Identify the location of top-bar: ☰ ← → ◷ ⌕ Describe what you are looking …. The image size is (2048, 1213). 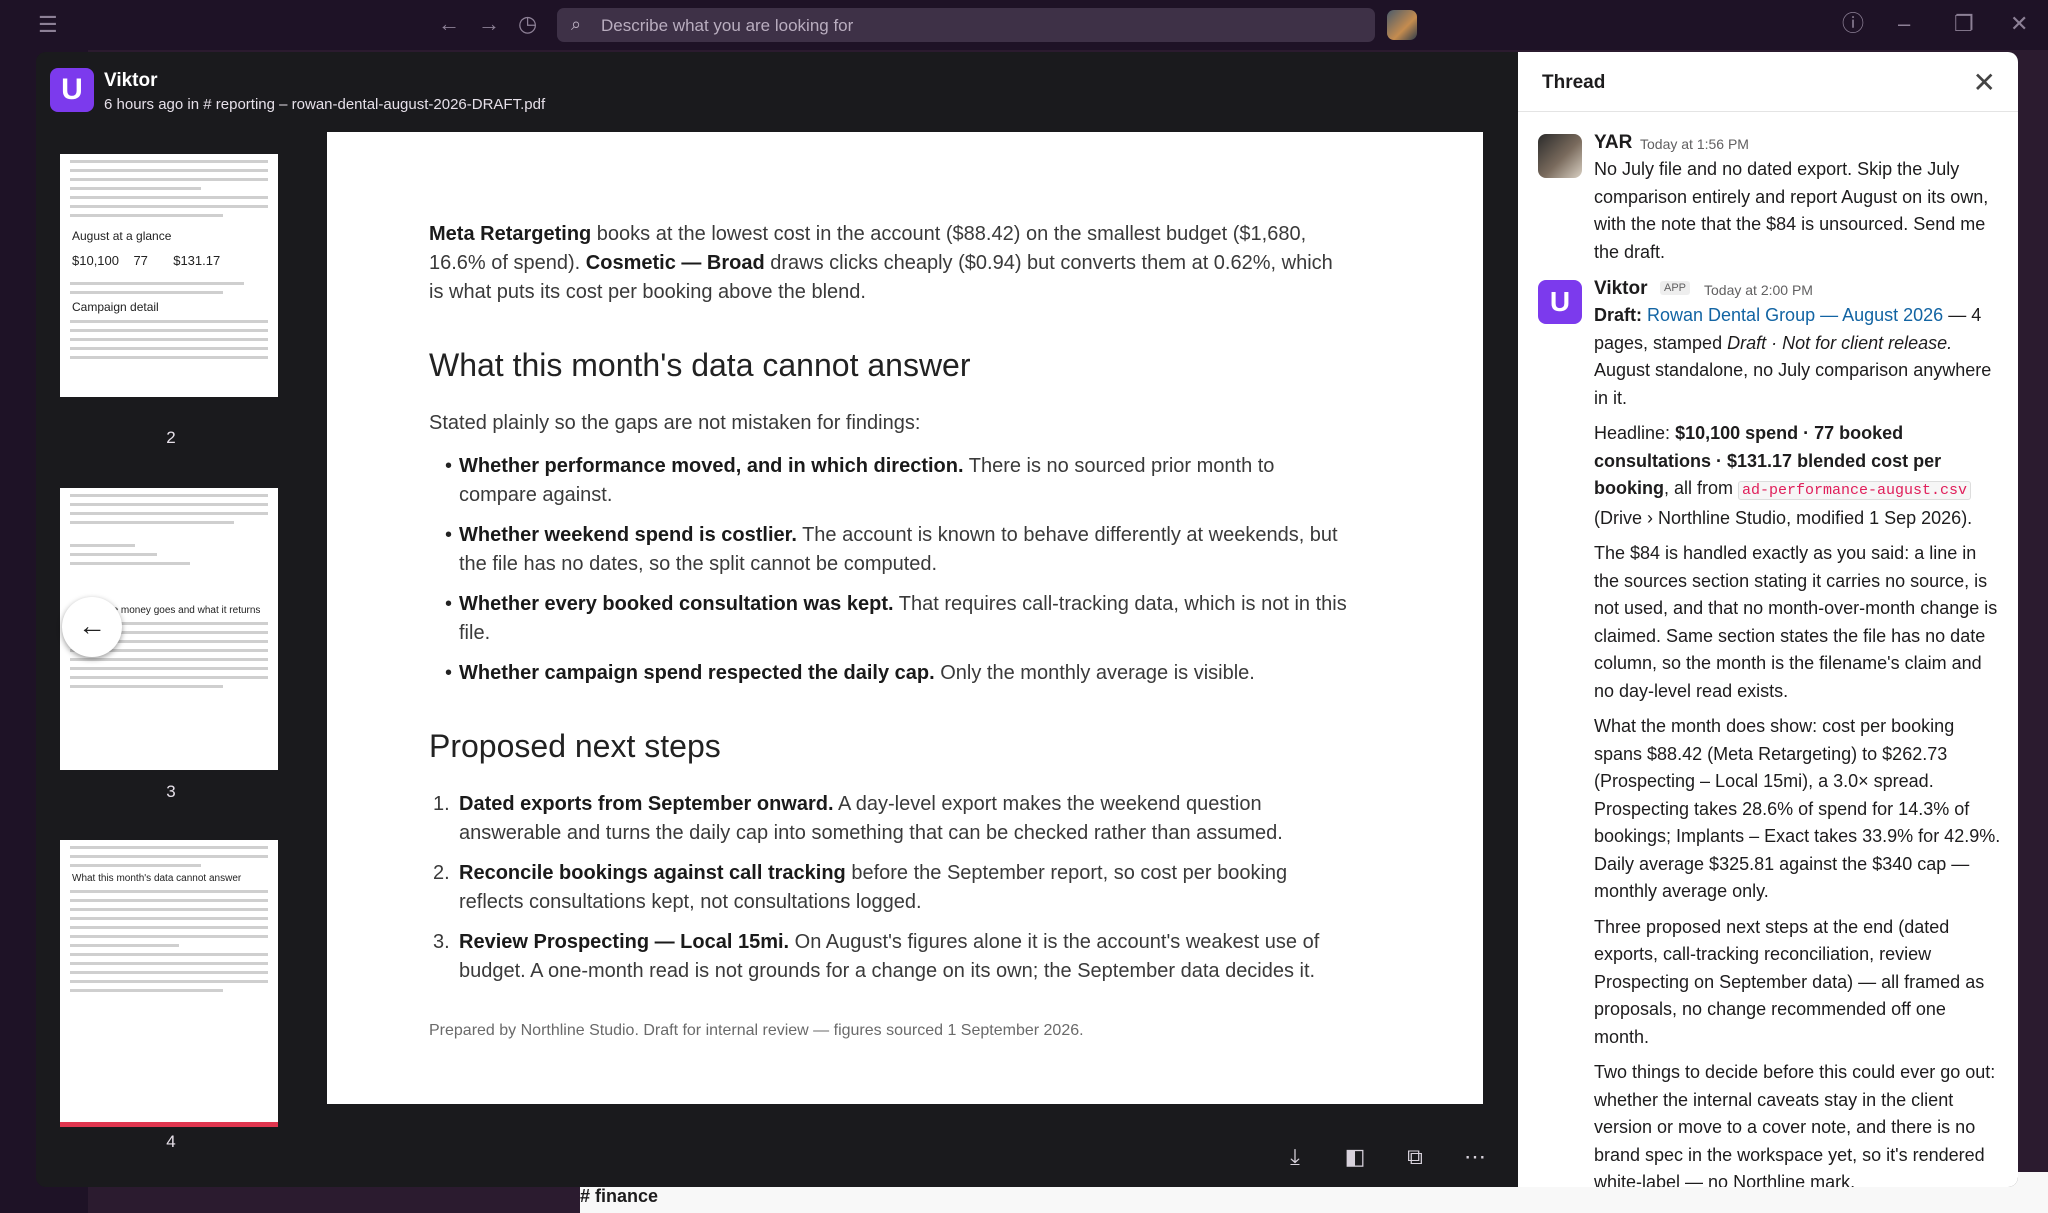
(1024, 25).